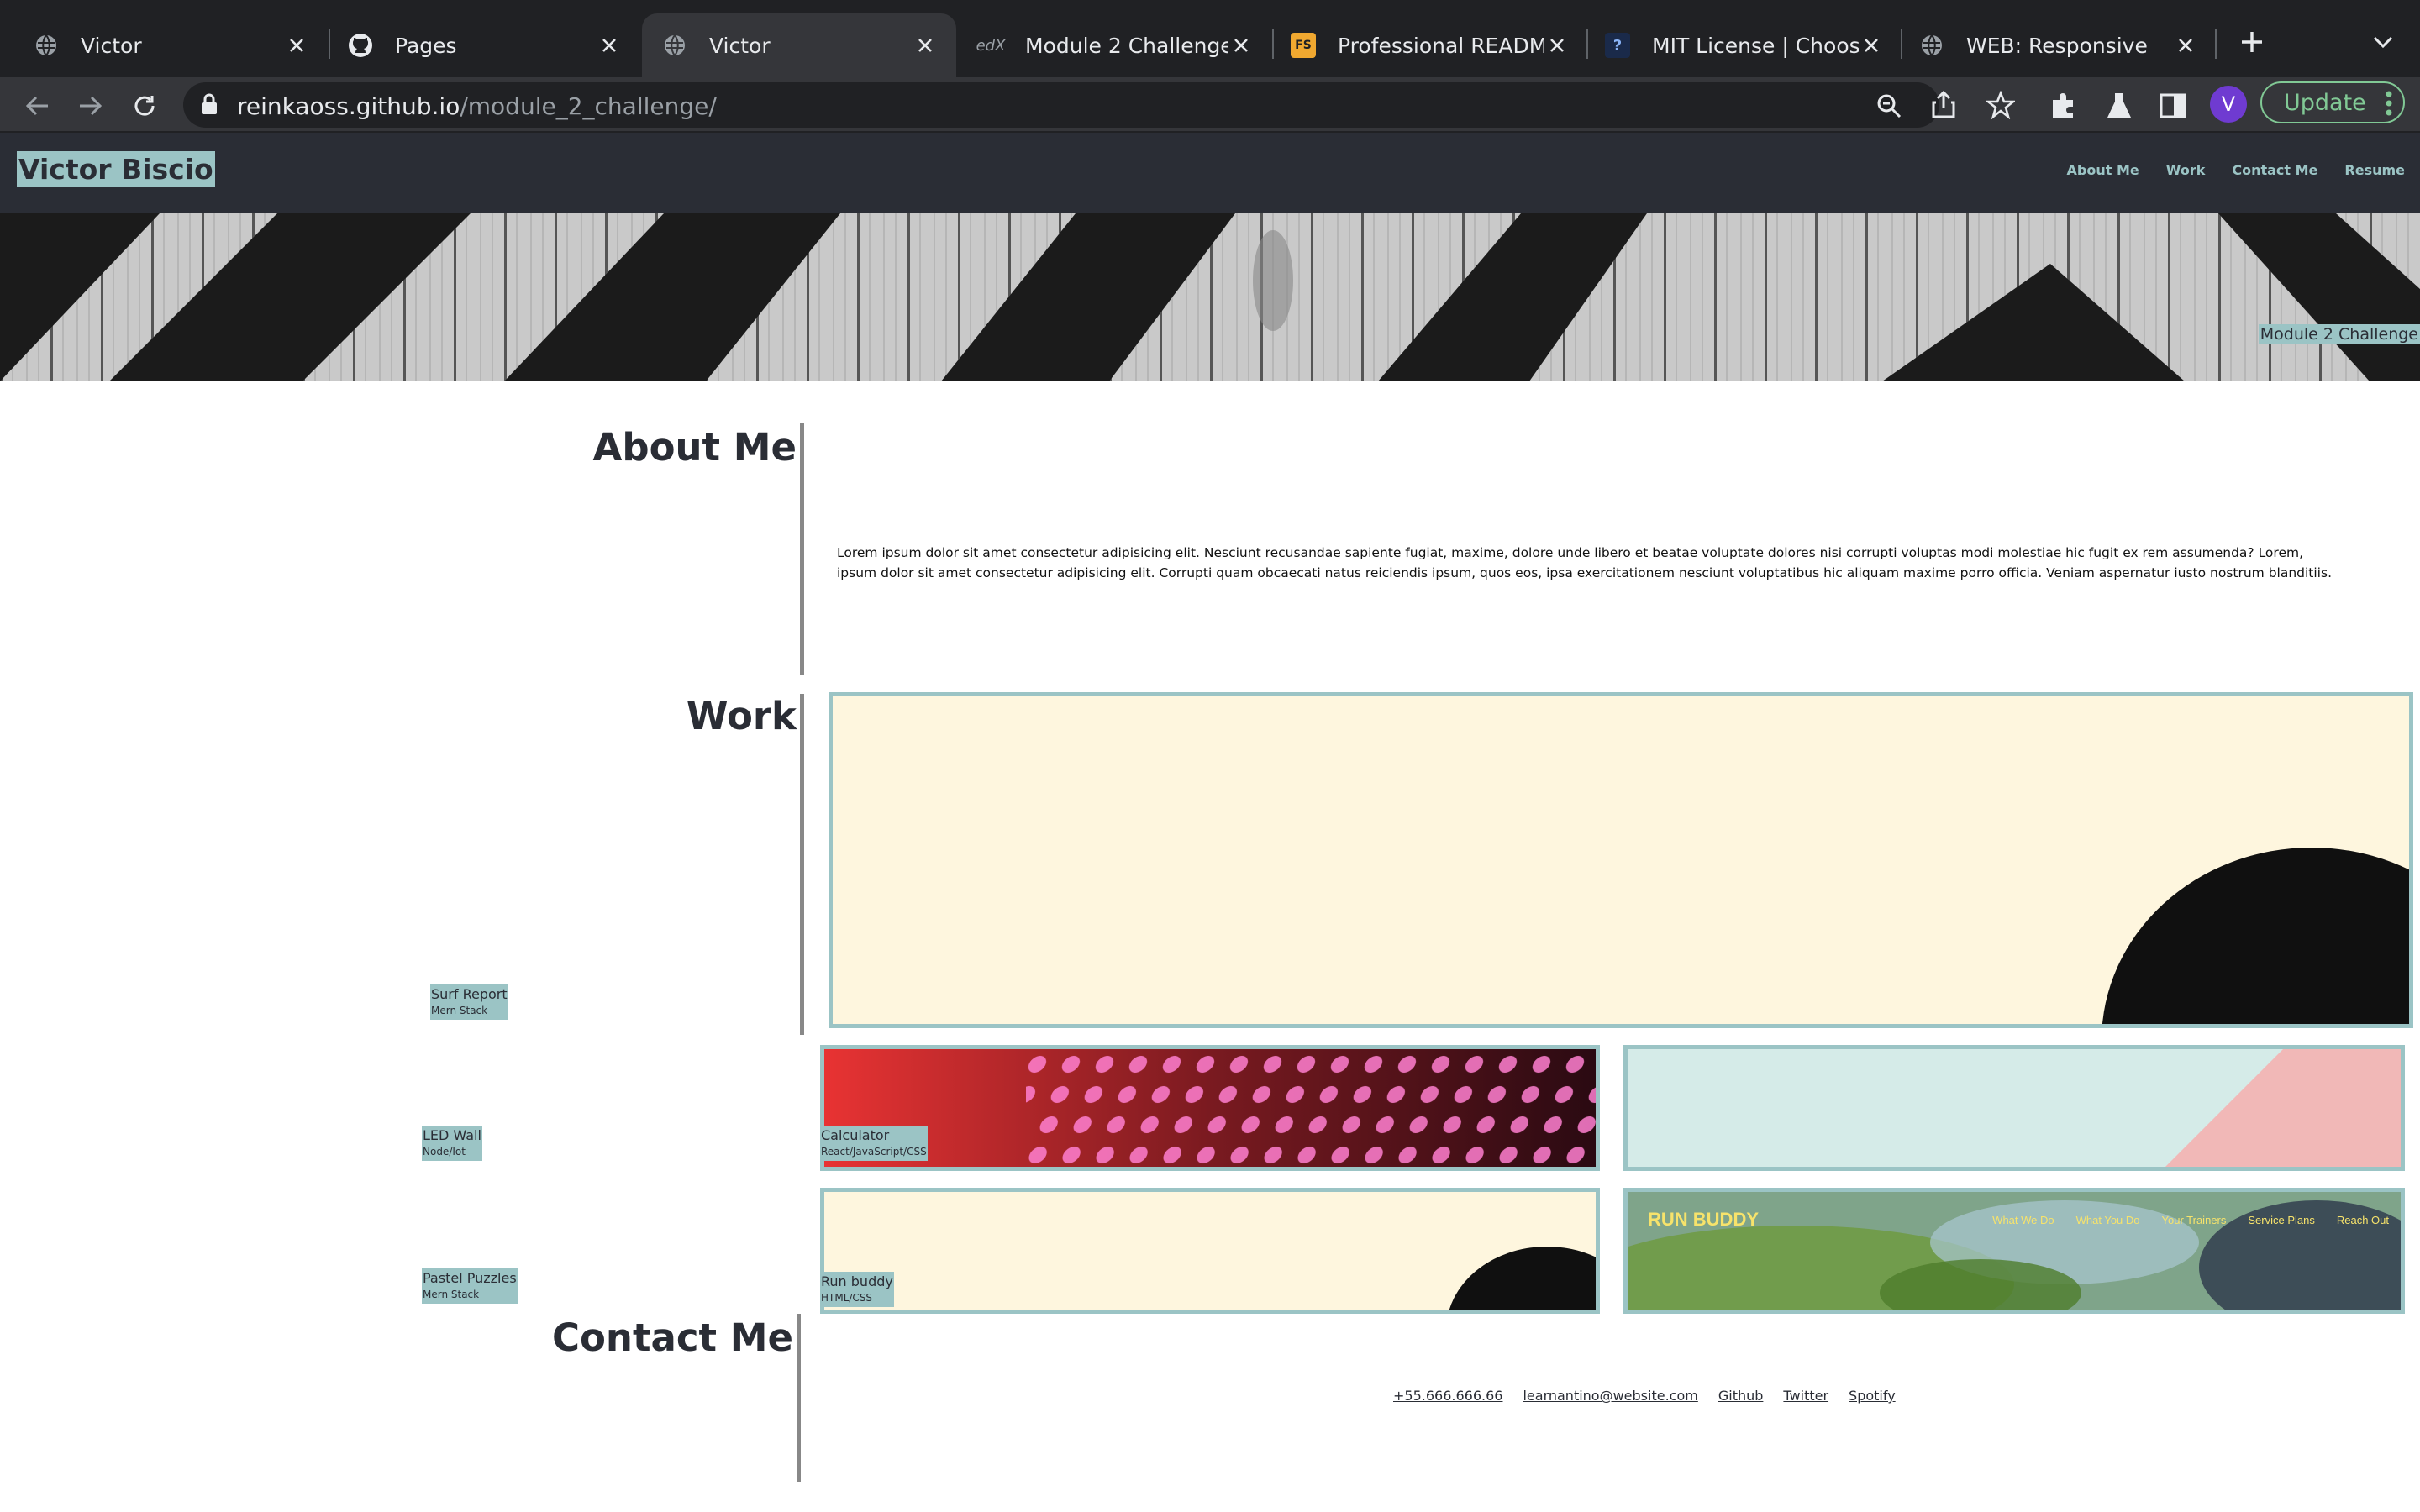 The height and width of the screenshot is (1512, 2420). I want to click on extensions-puzzle-icon, so click(2063, 105).